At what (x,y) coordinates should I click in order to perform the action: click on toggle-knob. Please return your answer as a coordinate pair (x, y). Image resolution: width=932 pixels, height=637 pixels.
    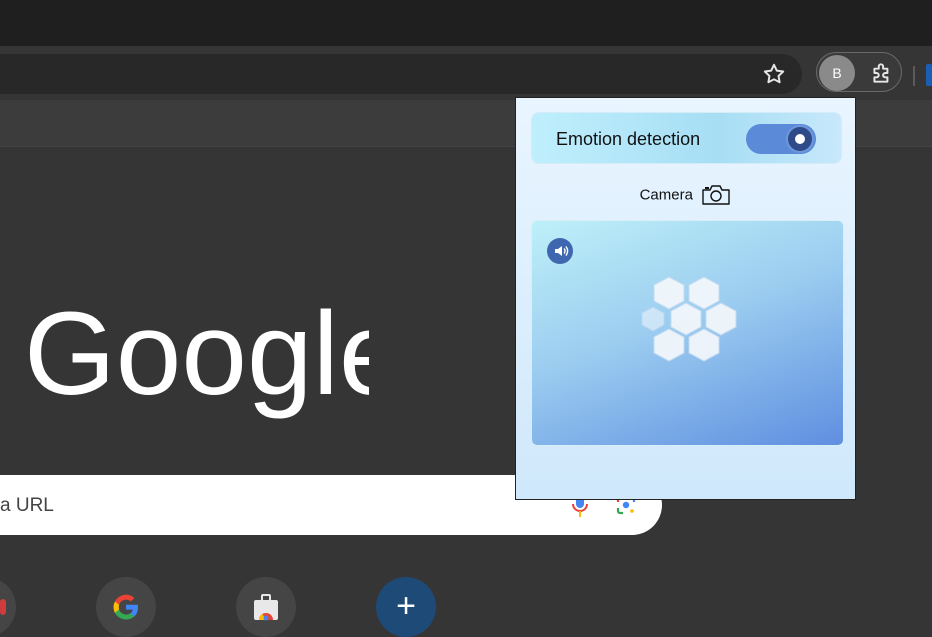
    Looking at the image, I should click on (800, 139).